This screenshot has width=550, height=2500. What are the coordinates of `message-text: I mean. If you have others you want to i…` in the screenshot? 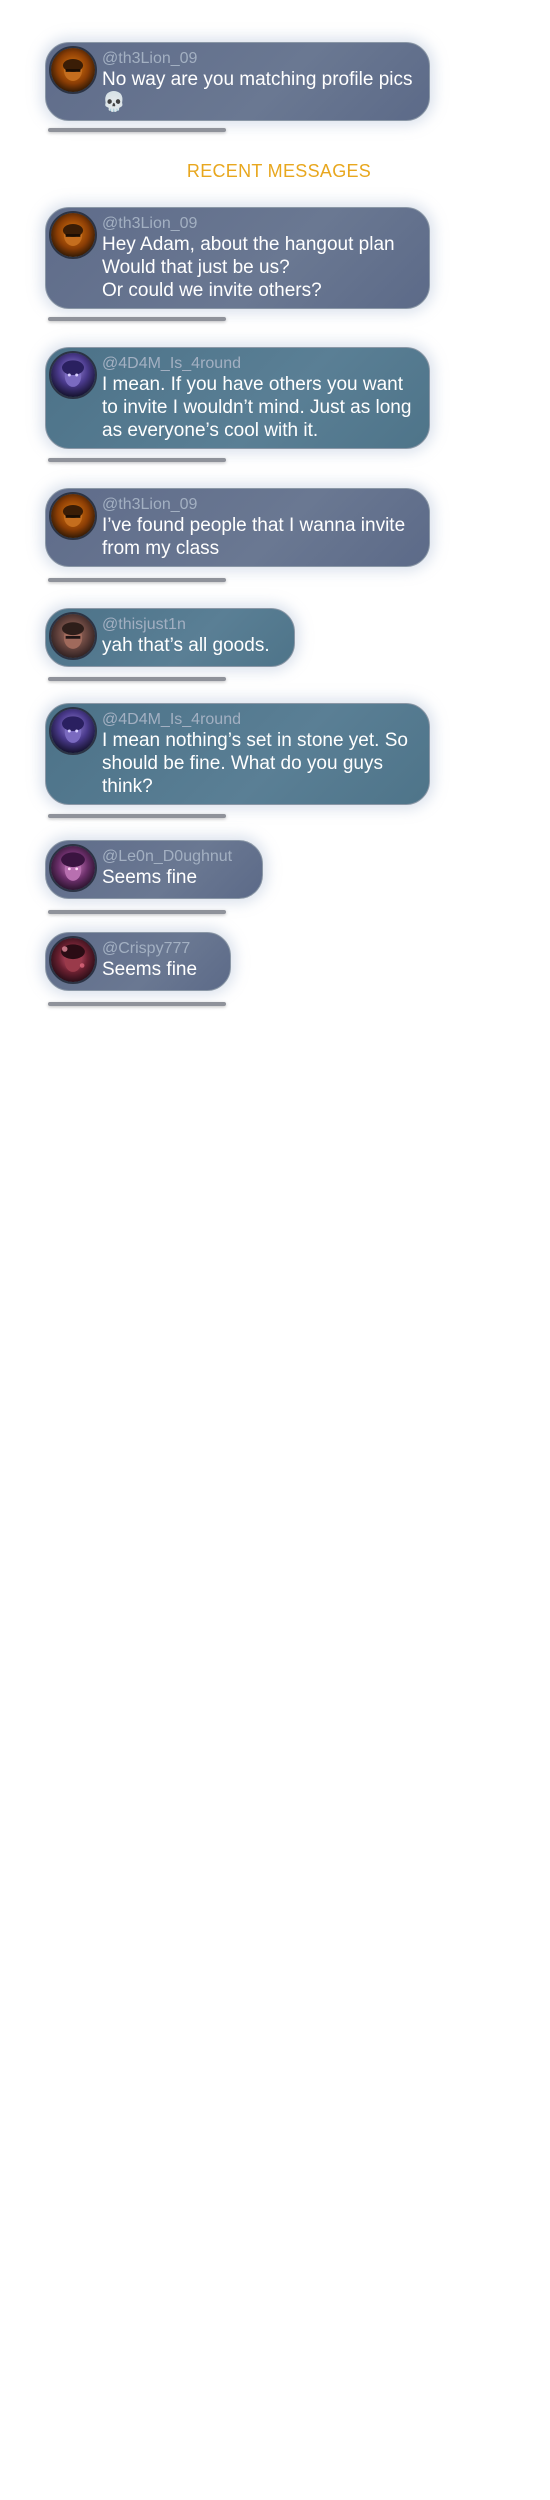 It's located at (257, 407).